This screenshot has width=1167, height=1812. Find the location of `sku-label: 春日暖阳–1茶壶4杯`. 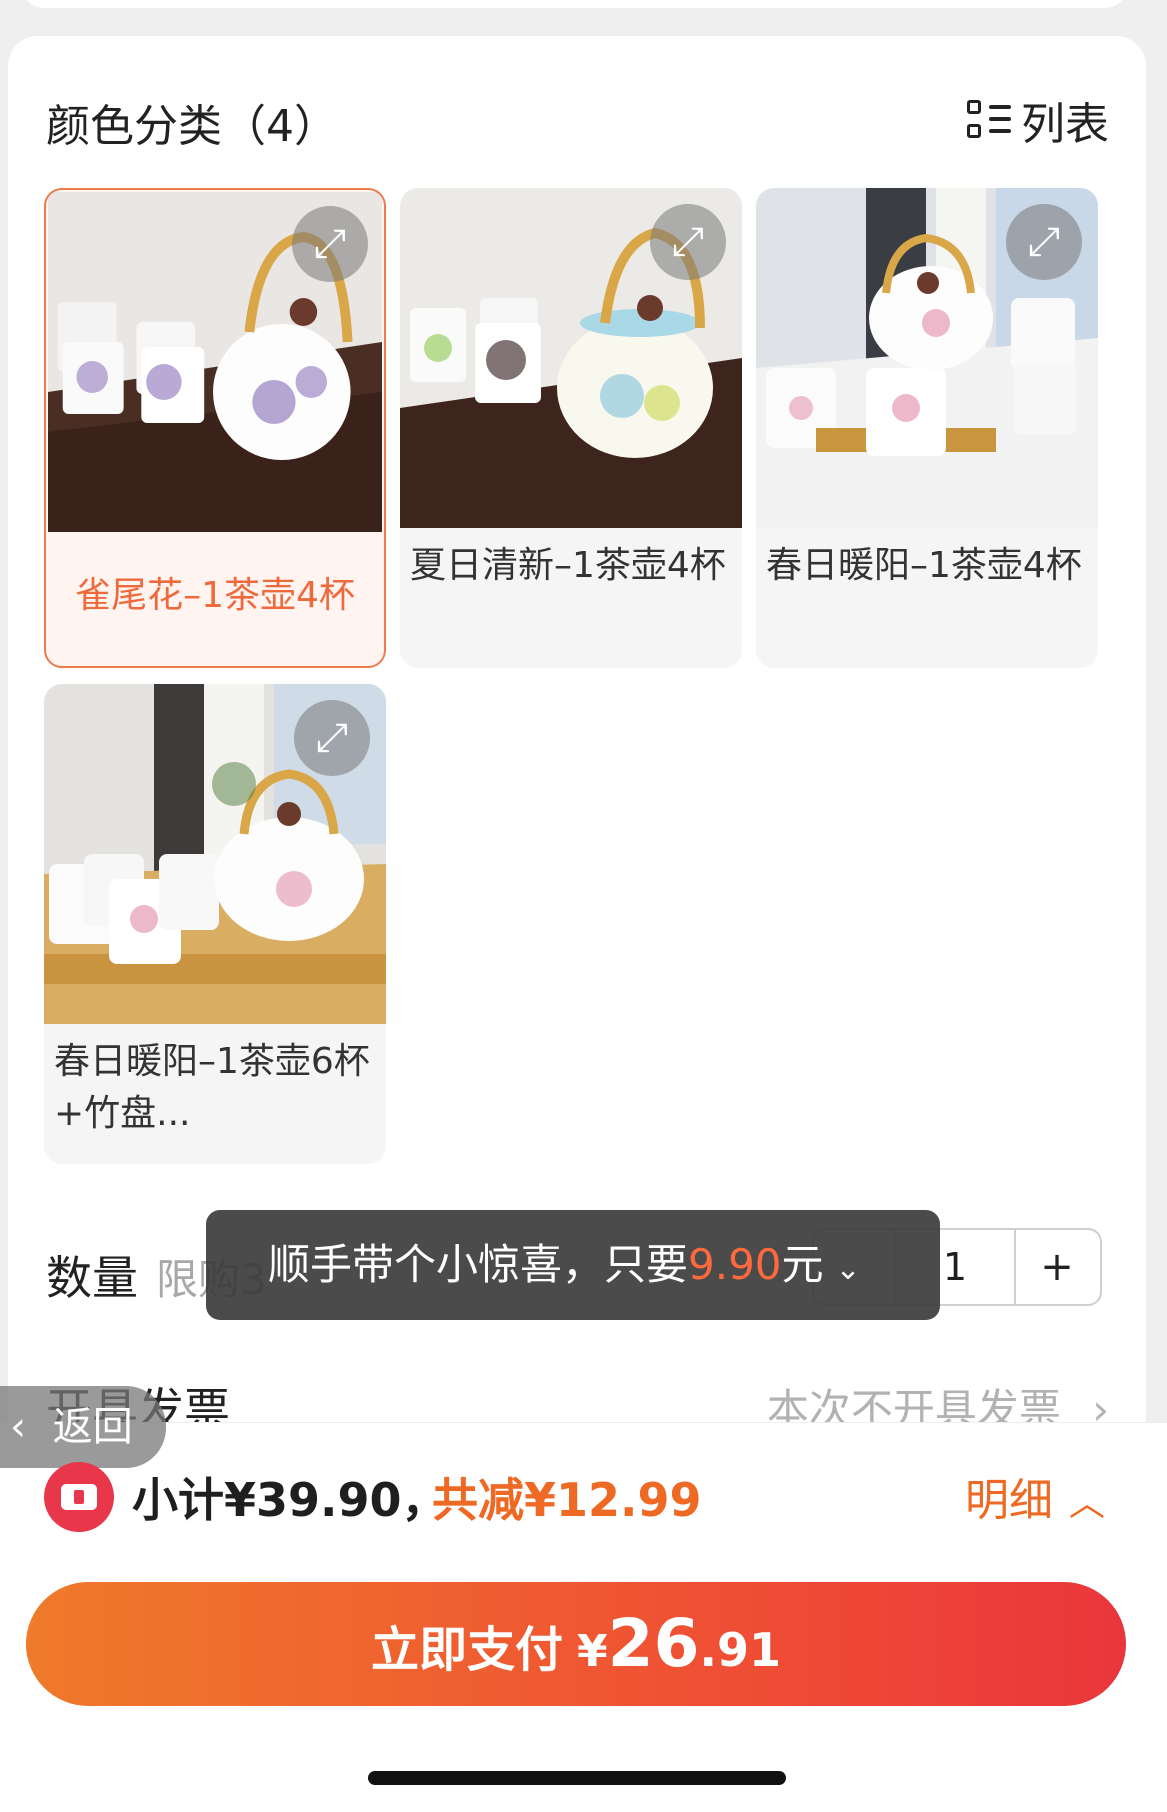

sku-label: 春日暖阳–1茶壶4杯 is located at coordinates (924, 565).